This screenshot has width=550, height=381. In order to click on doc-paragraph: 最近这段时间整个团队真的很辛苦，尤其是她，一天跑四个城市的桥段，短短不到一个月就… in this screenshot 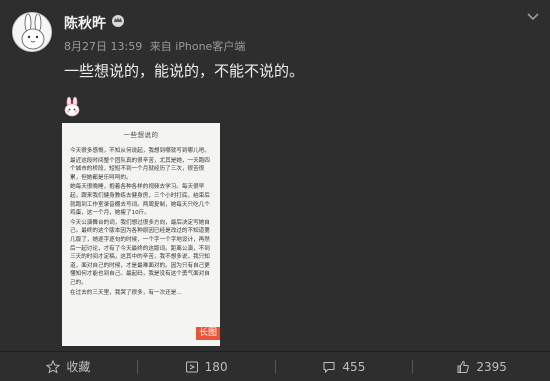, I will do `click(140, 169)`.